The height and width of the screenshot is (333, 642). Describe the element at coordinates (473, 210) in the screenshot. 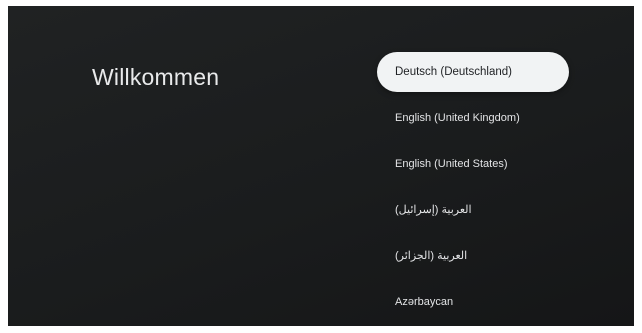

I see `language-item-arabic-israel: العربية (إسرائيل)` at that location.